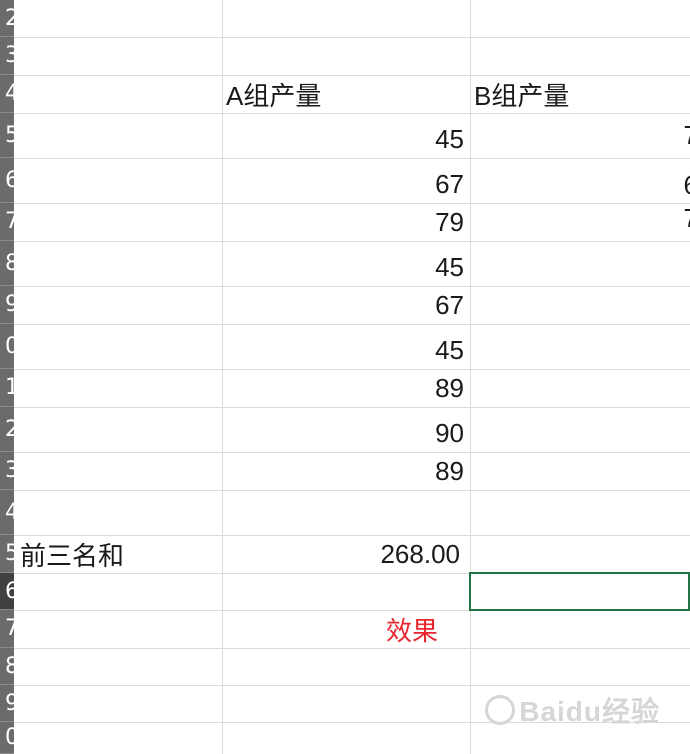 The width and height of the screenshot is (690, 754). I want to click on watermark-text: Baidu经验, so click(589, 711).